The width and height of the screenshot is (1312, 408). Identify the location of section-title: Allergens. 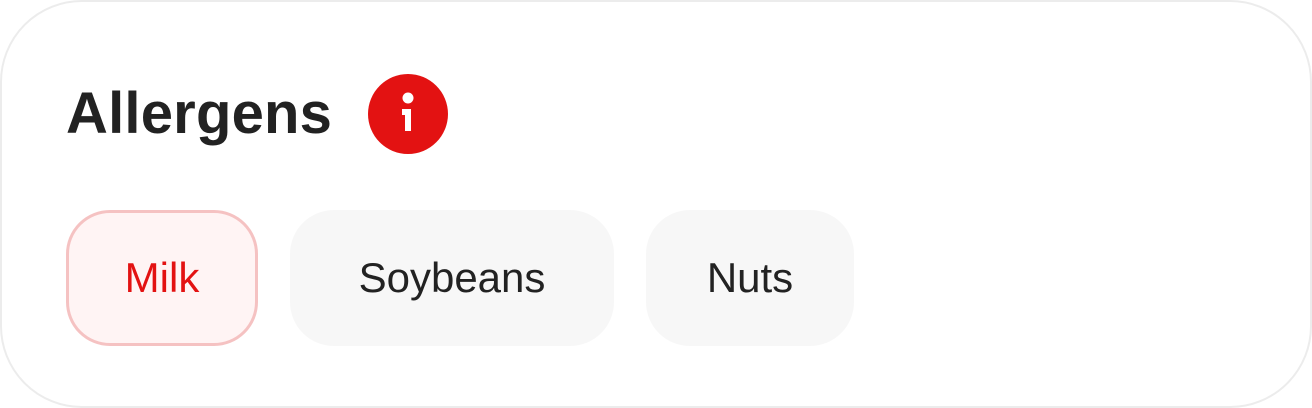
(199, 113).